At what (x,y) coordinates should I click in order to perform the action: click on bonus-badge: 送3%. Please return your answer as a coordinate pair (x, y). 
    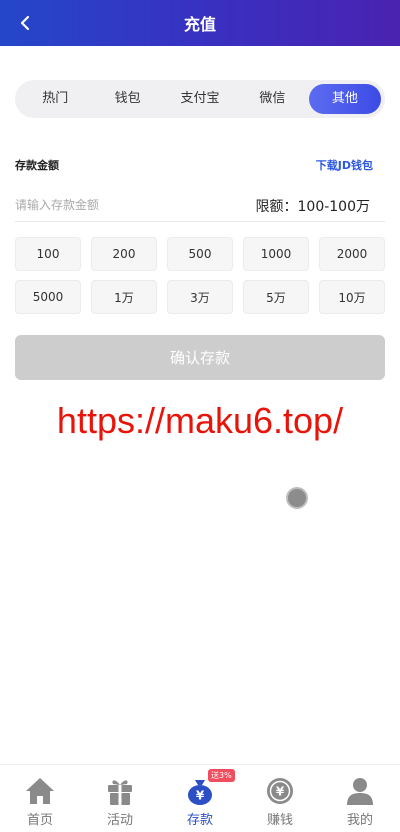
    Looking at the image, I should click on (221, 775).